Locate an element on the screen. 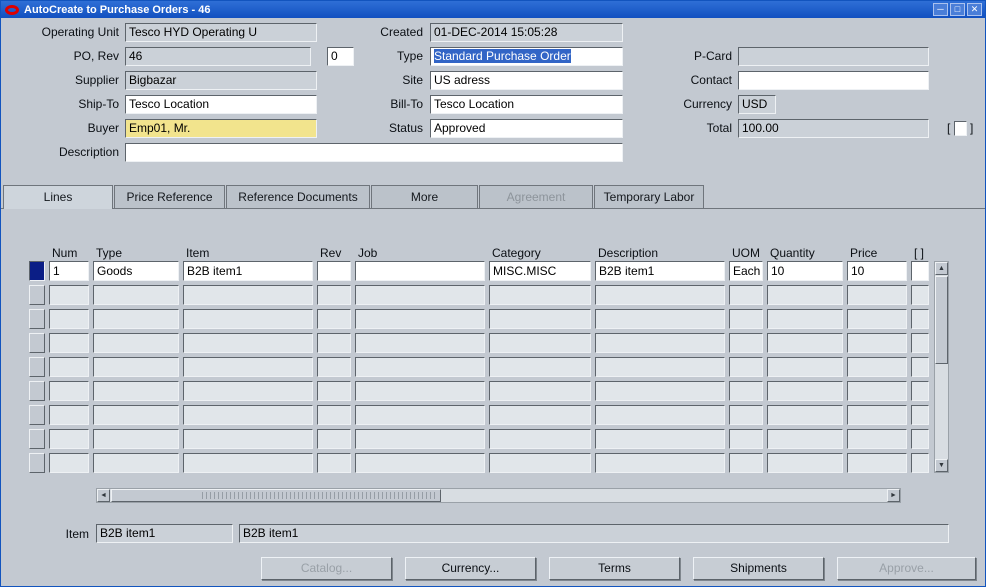 The height and width of the screenshot is (587, 986). scroll-up-button: ▲ is located at coordinates (941, 268).